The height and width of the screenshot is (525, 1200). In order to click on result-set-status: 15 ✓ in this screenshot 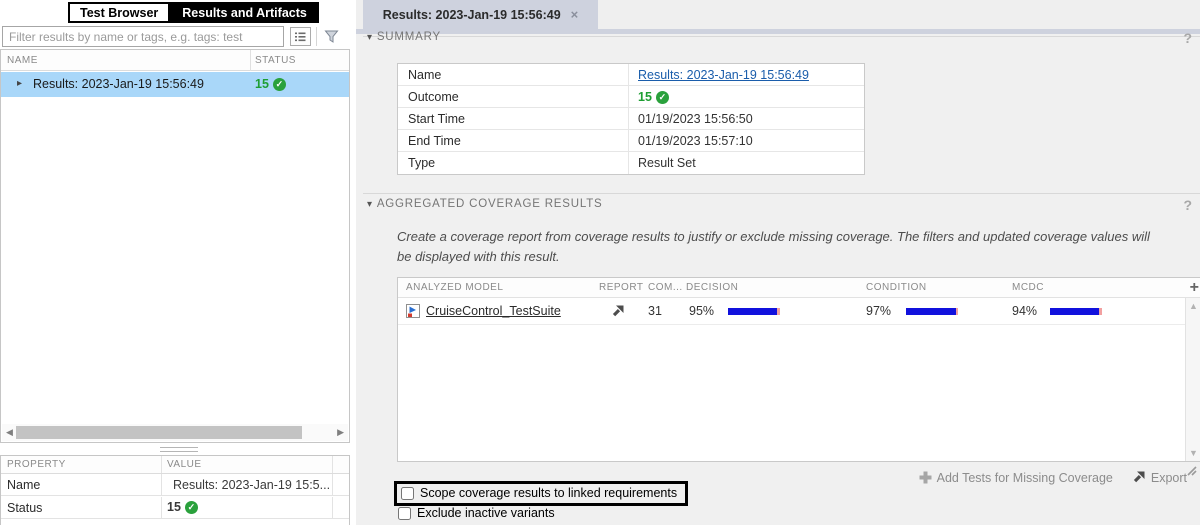, I will do `click(270, 84)`.